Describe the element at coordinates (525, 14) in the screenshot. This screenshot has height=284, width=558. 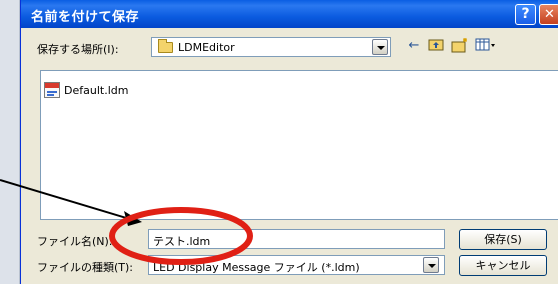
I see `help-button: ?` at that location.